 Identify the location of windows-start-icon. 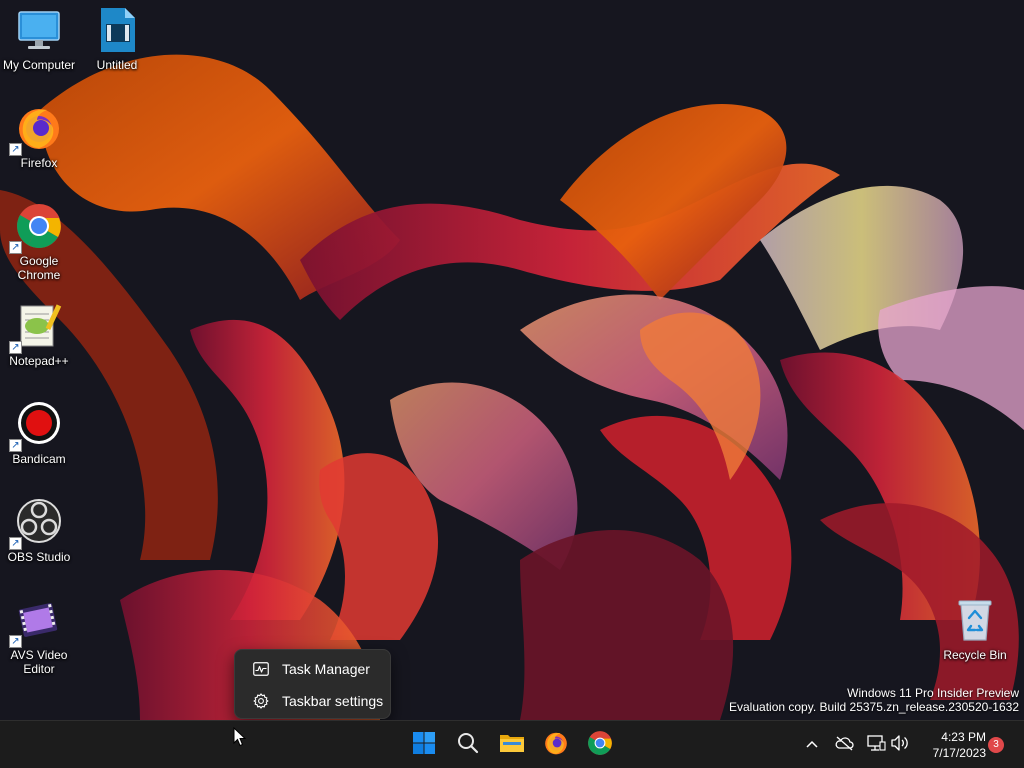
(424, 745).